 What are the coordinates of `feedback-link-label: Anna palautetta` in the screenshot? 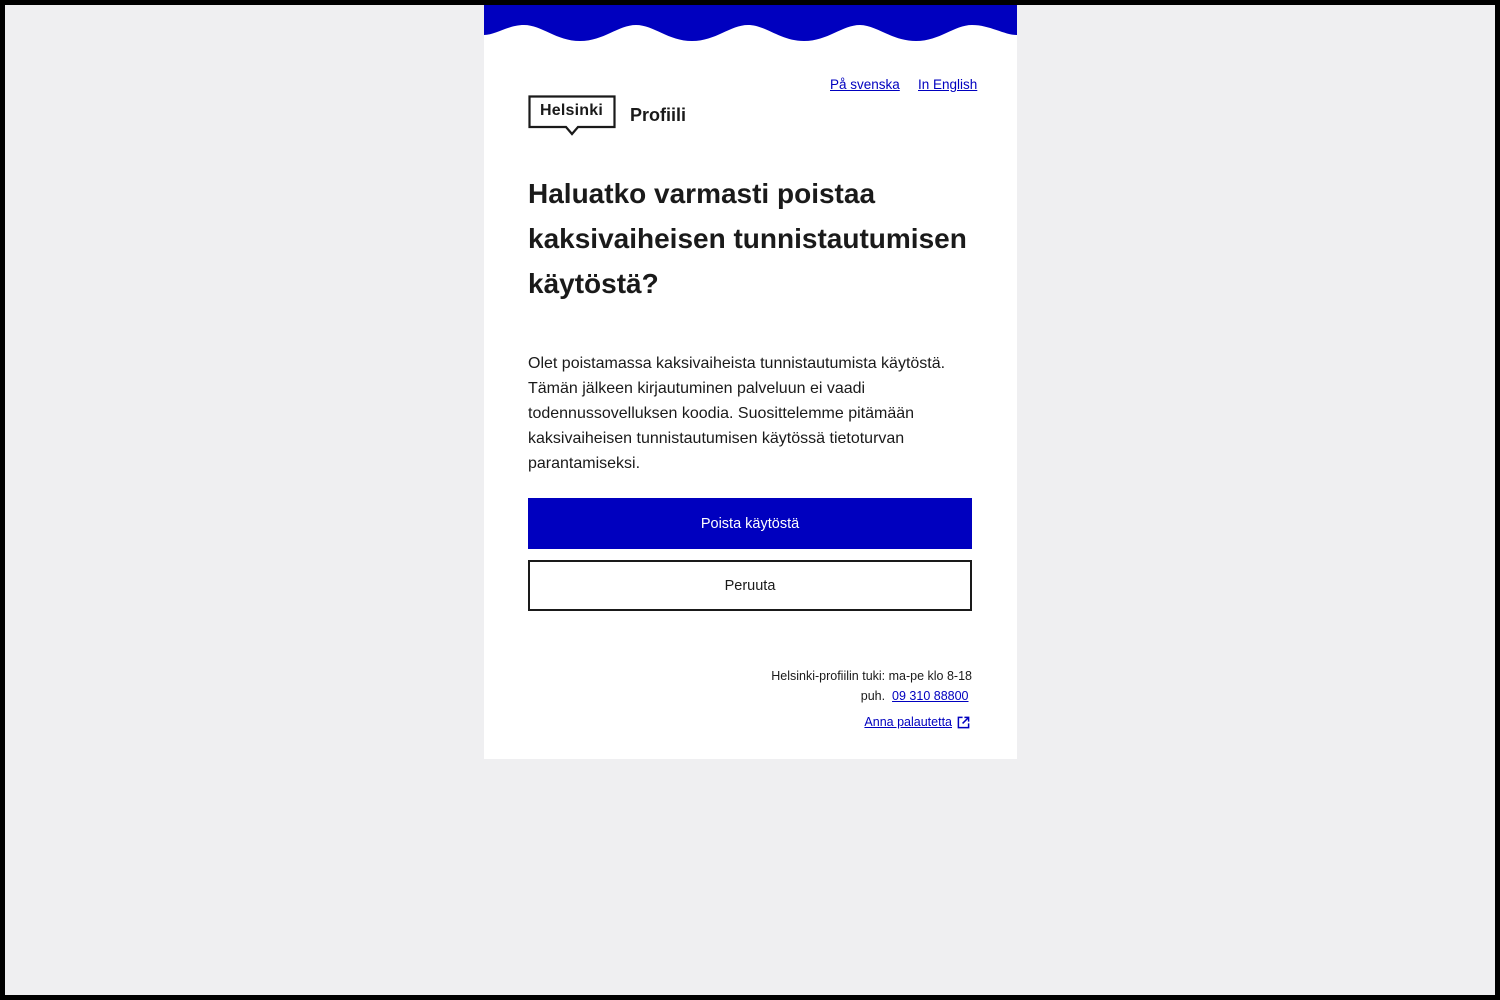 It's located at (908, 722).